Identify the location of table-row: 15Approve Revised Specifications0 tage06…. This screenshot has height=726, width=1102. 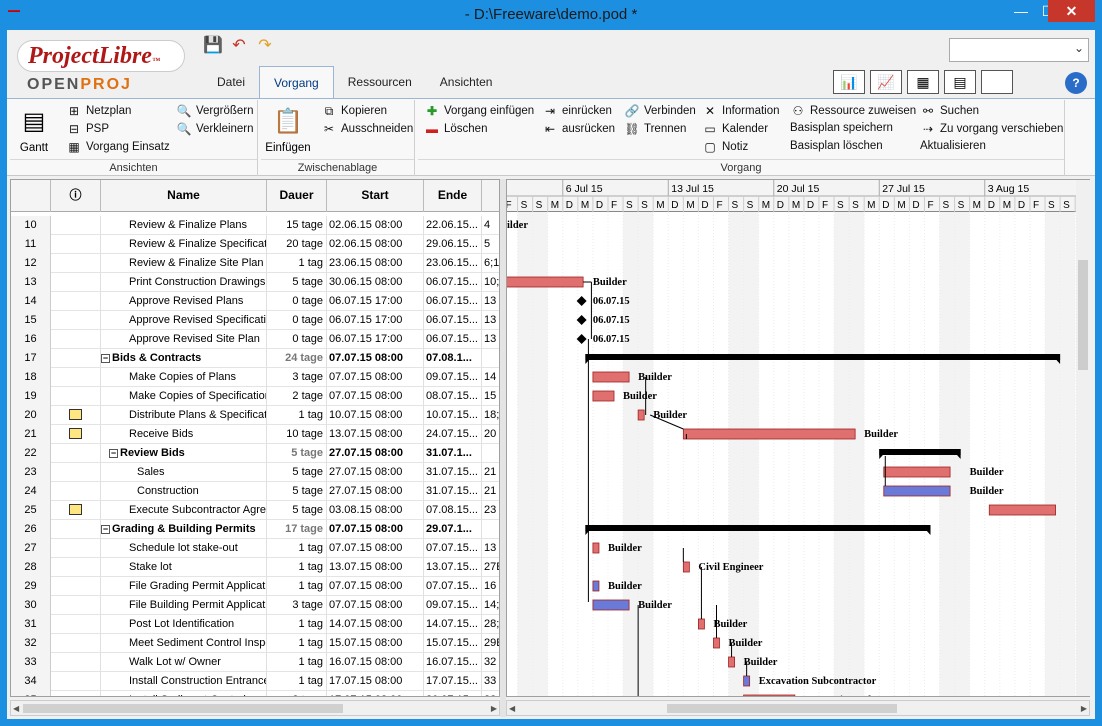
(255, 320).